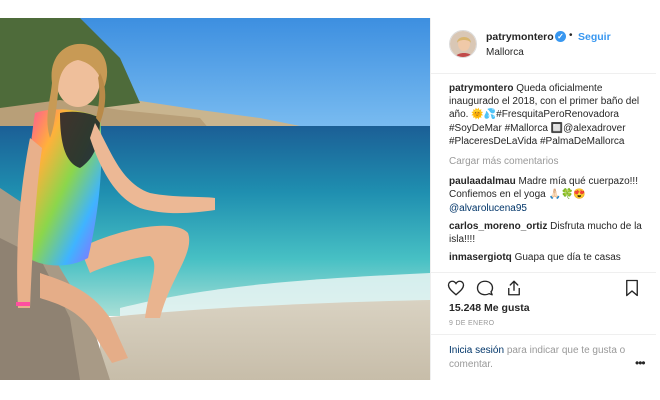 Image resolution: width=660 pixels, height=400 pixels. Describe the element at coordinates (632, 288) in the screenshot. I see `bookmark-icon` at that location.